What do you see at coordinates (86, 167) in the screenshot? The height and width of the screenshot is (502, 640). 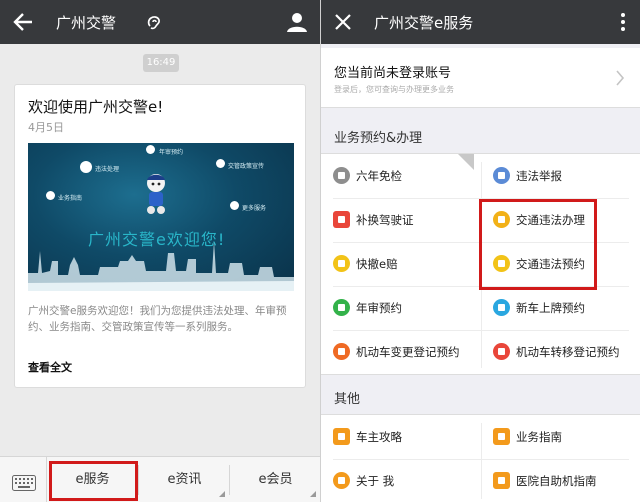 I see `violation-icon` at bounding box center [86, 167].